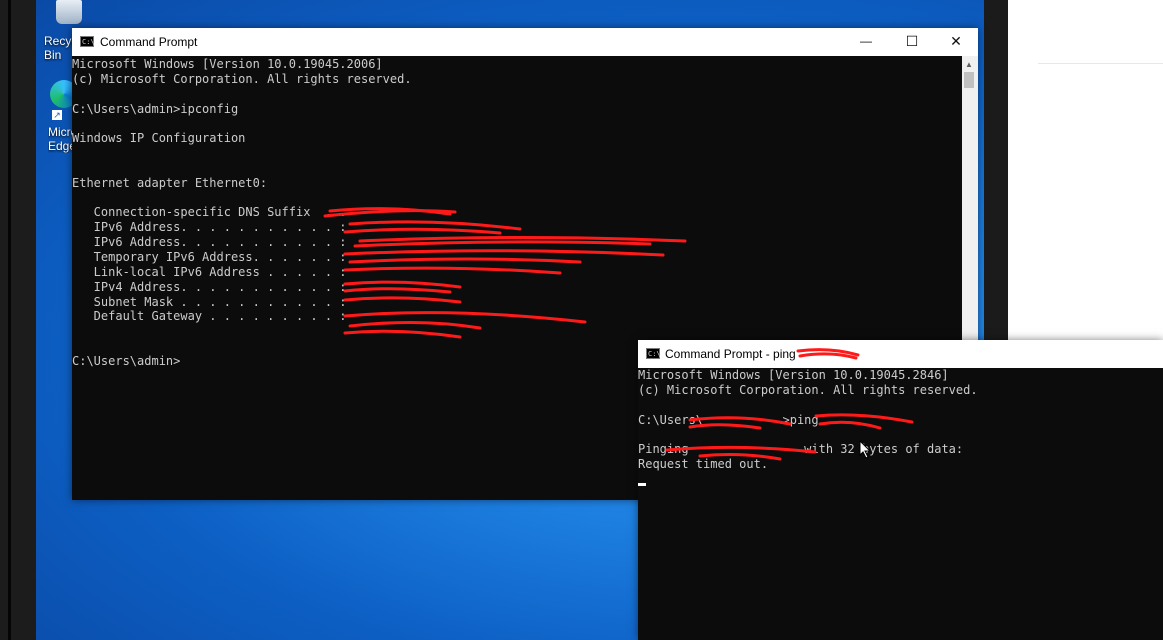 This screenshot has width=1163, height=640. Describe the element at coordinates (209, 256) in the screenshot. I see `console-line: Temporary IPv6 Address. . . . . . :` at that location.